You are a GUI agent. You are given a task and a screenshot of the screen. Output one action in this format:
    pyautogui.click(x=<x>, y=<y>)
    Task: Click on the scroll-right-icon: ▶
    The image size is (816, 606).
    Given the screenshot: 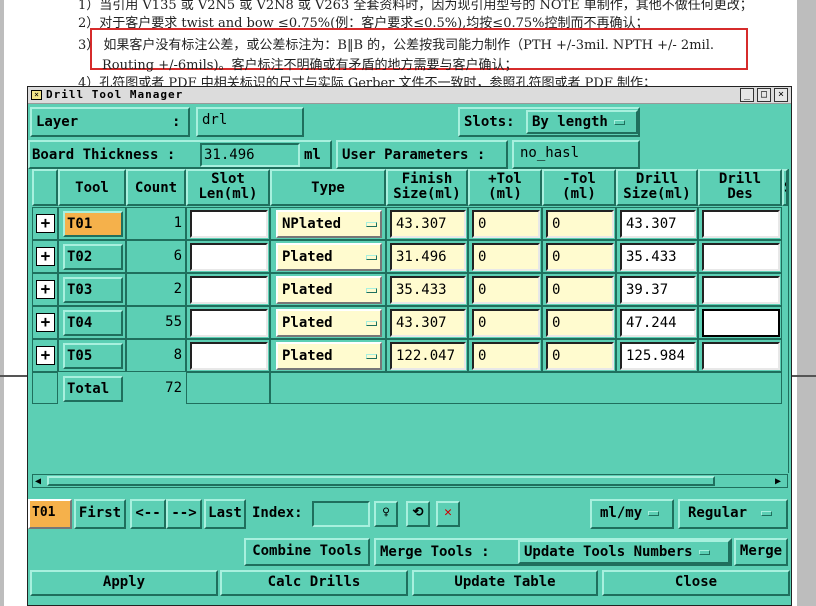 What is the action you would take?
    pyautogui.click(x=778, y=481)
    